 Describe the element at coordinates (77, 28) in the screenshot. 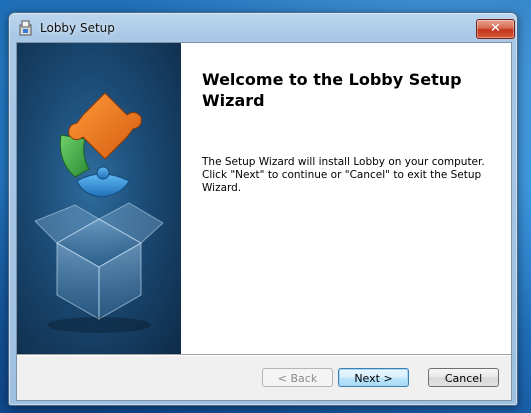

I see `window-title: Lobby Setup` at that location.